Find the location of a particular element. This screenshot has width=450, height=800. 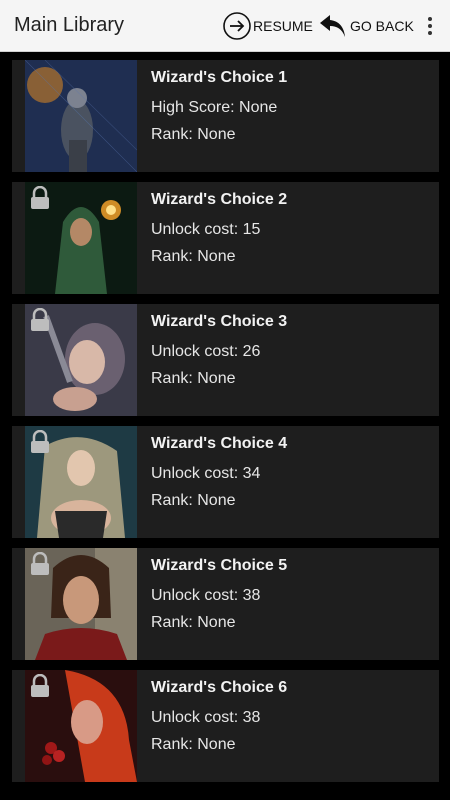

unlock-cost-text: Unlock cost: 26 is located at coordinates (206, 351).